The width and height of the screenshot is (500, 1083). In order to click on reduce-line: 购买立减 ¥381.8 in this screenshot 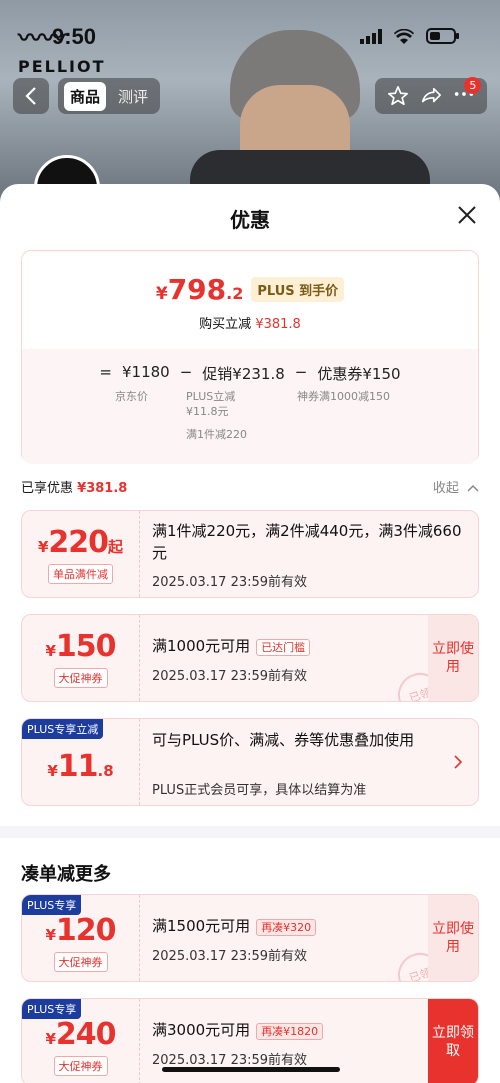, I will do `click(250, 322)`.